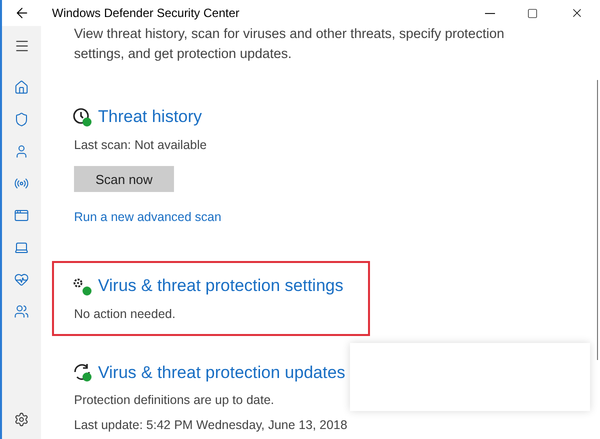  I want to click on intro-text: View threat history, scan for viruses and other threats, specify protection settings, and get protection updates., so click(290, 44).